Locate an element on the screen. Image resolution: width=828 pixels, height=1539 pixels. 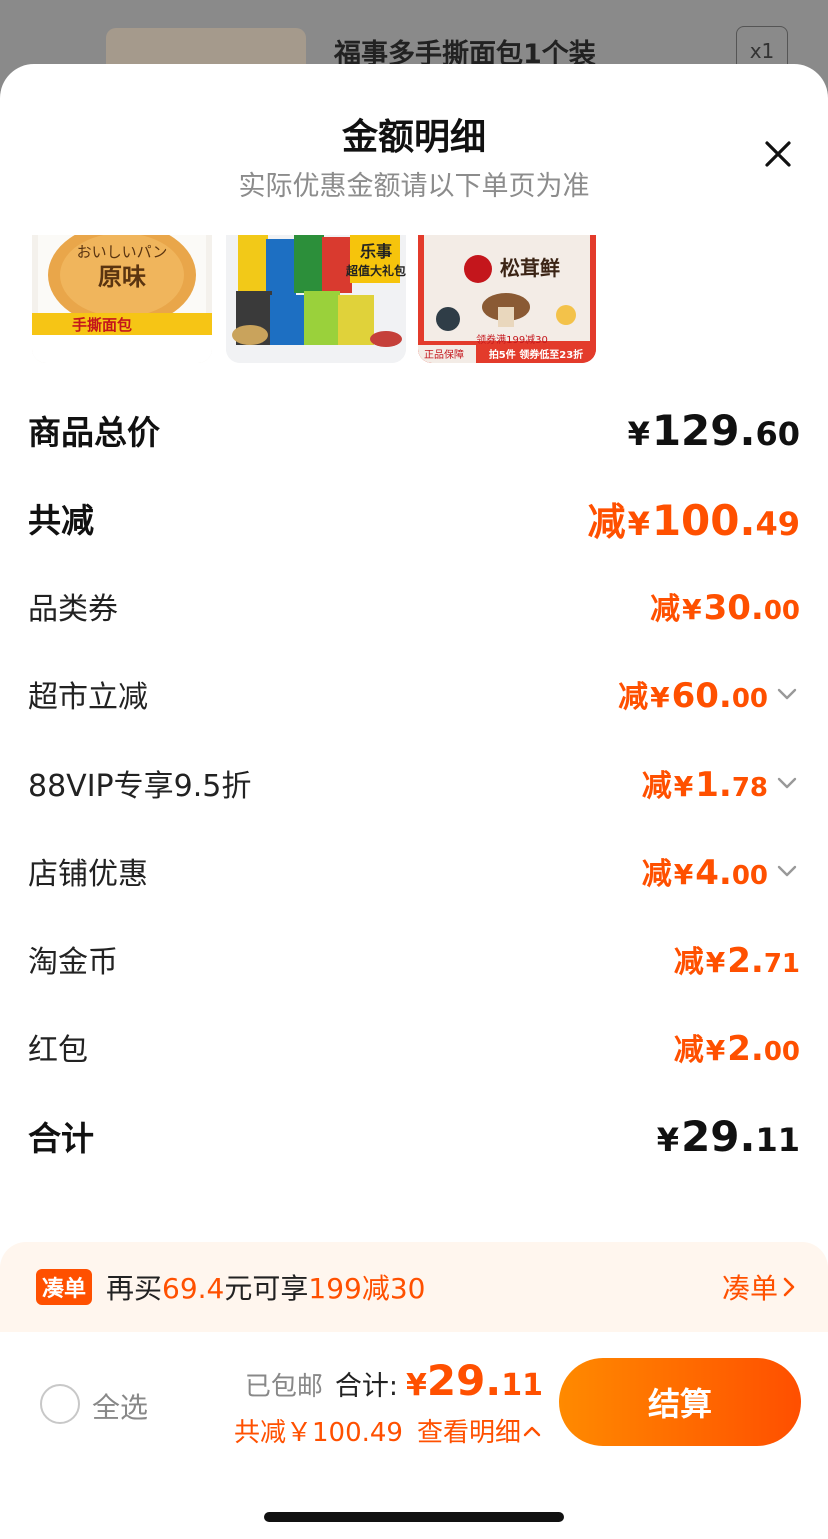
amount-row-label: 合计 is located at coordinates (61, 1138).